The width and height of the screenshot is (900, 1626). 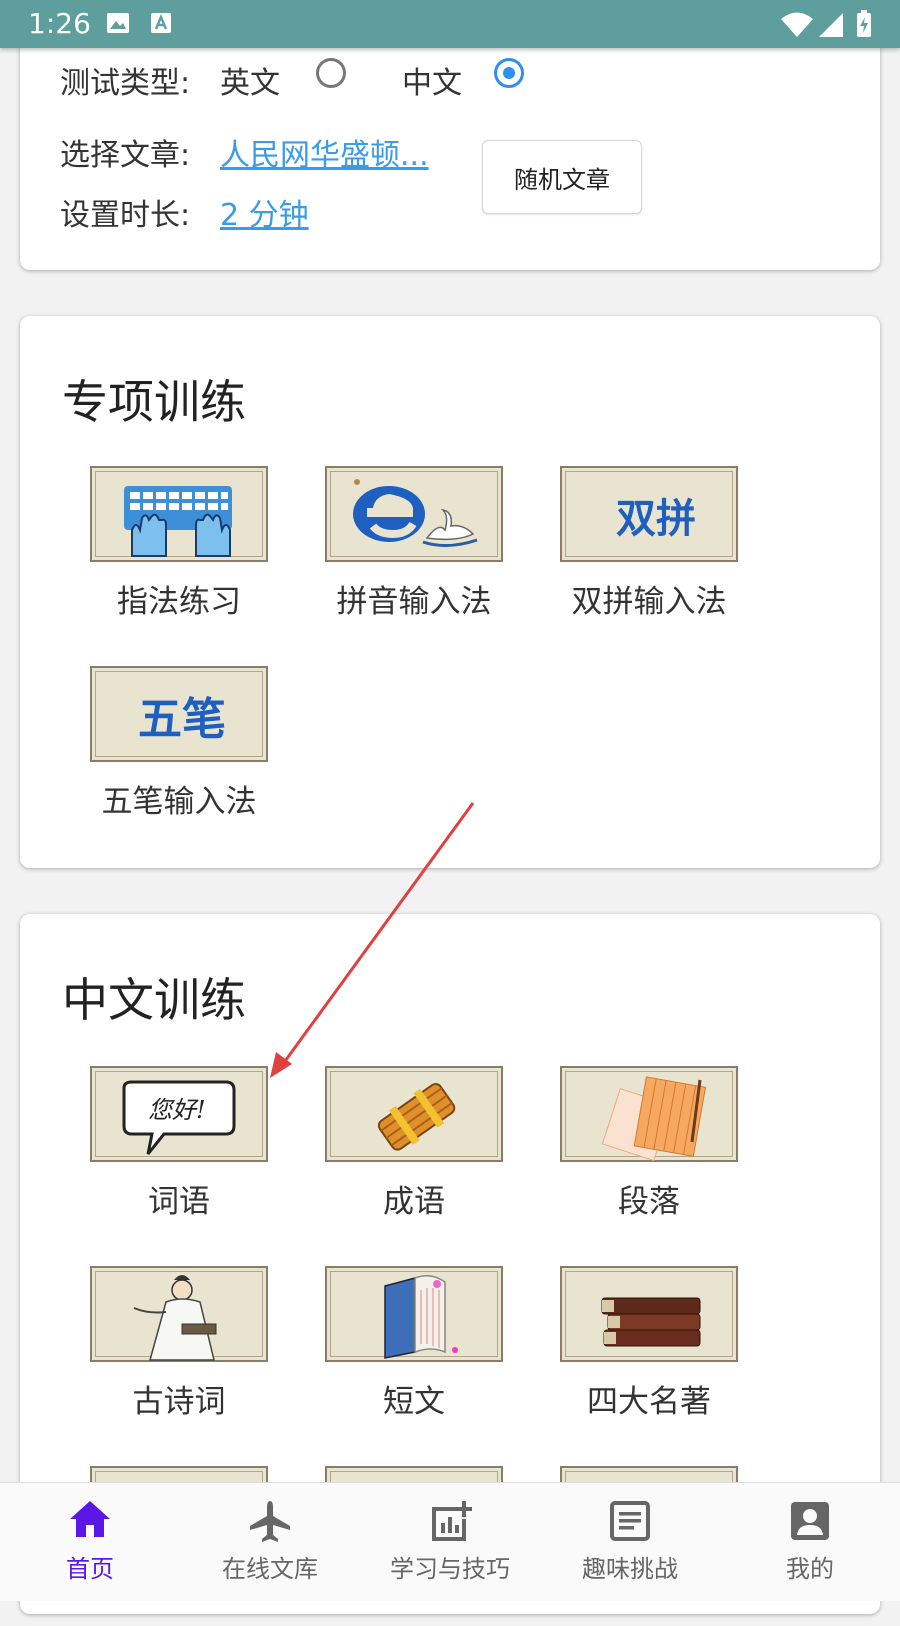 I want to click on nav-mine: 我的, so click(x=810, y=1542).